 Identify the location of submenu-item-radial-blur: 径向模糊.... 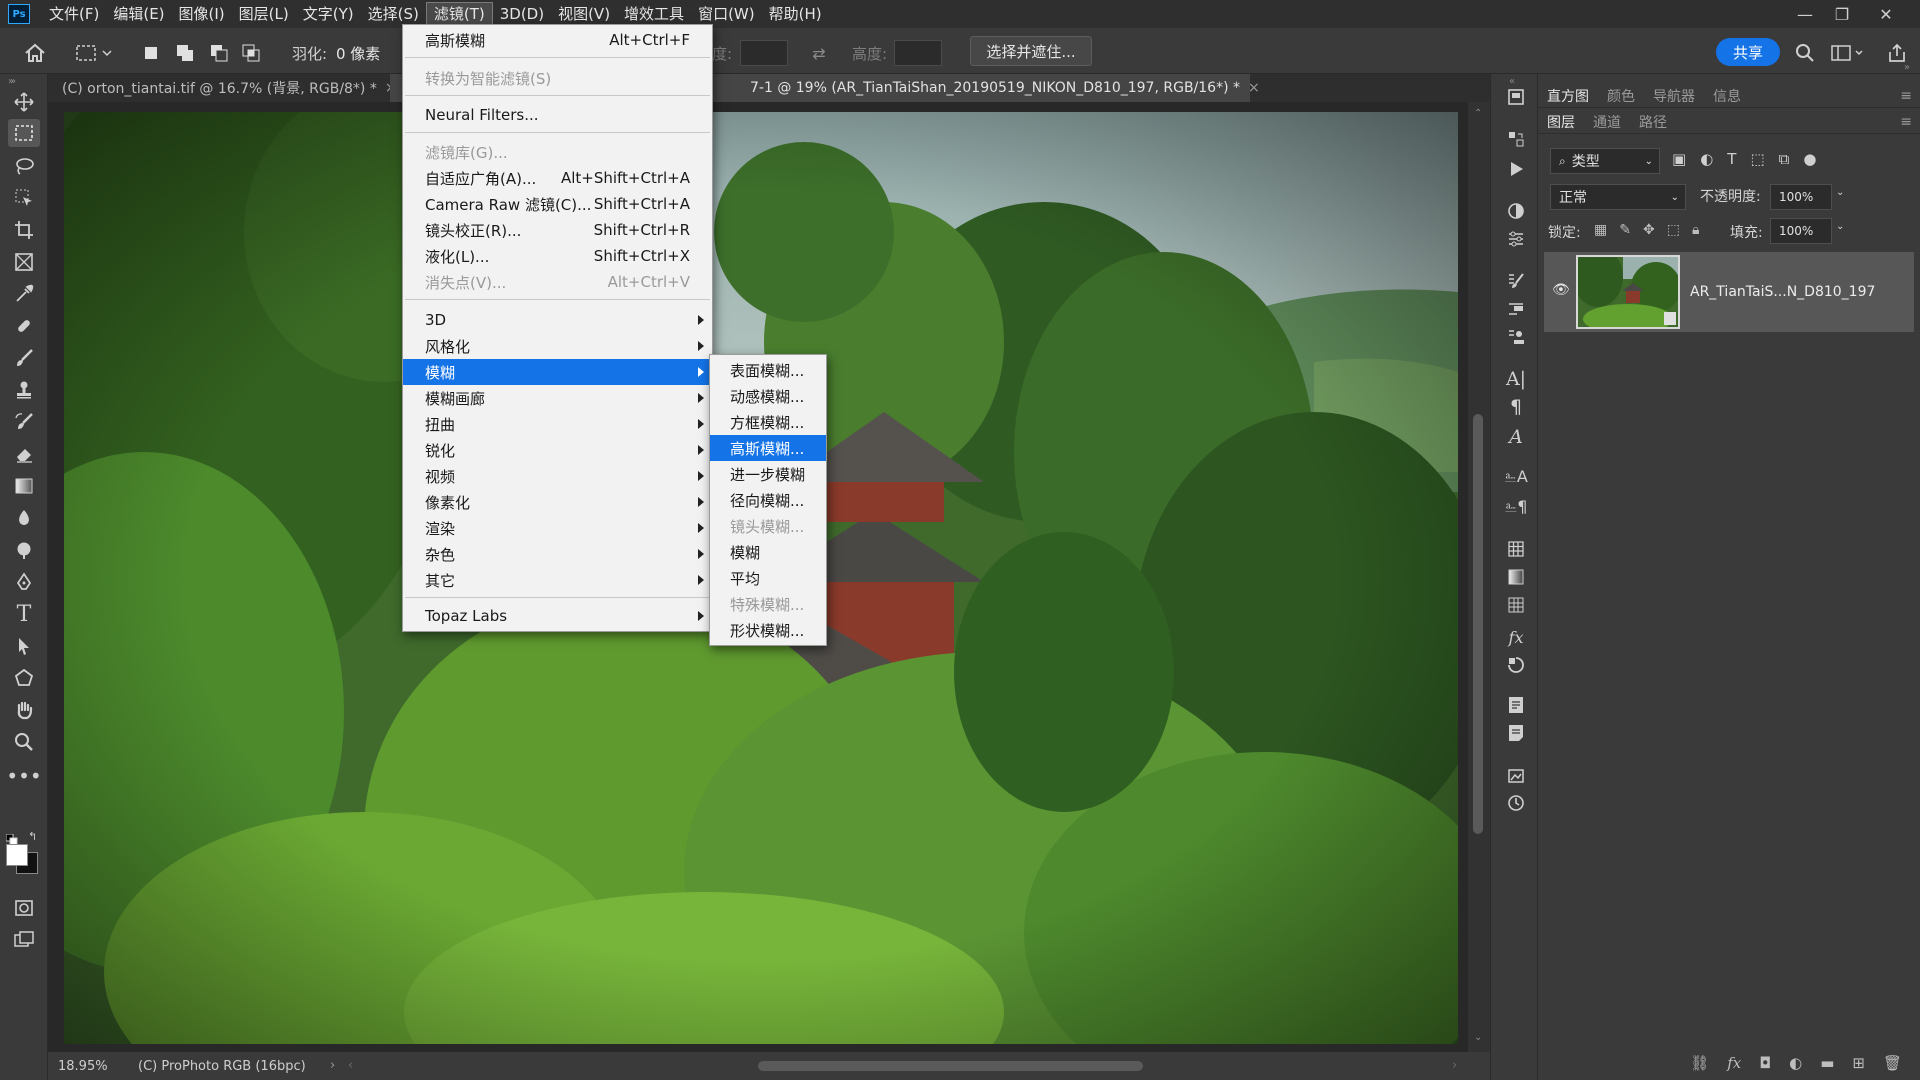
(768, 500).